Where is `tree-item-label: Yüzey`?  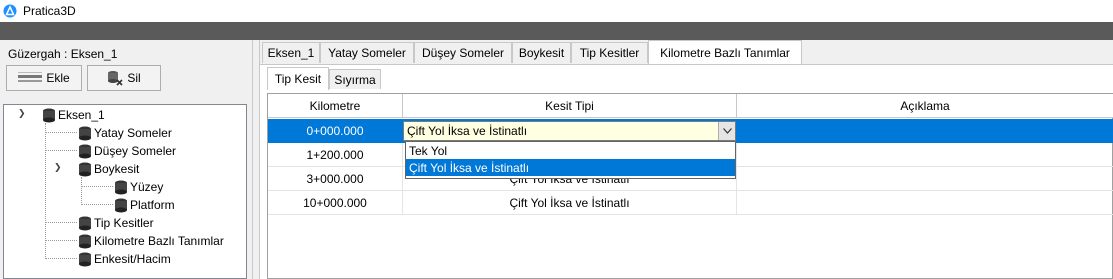 tree-item-label: Yüzey is located at coordinates (147, 187).